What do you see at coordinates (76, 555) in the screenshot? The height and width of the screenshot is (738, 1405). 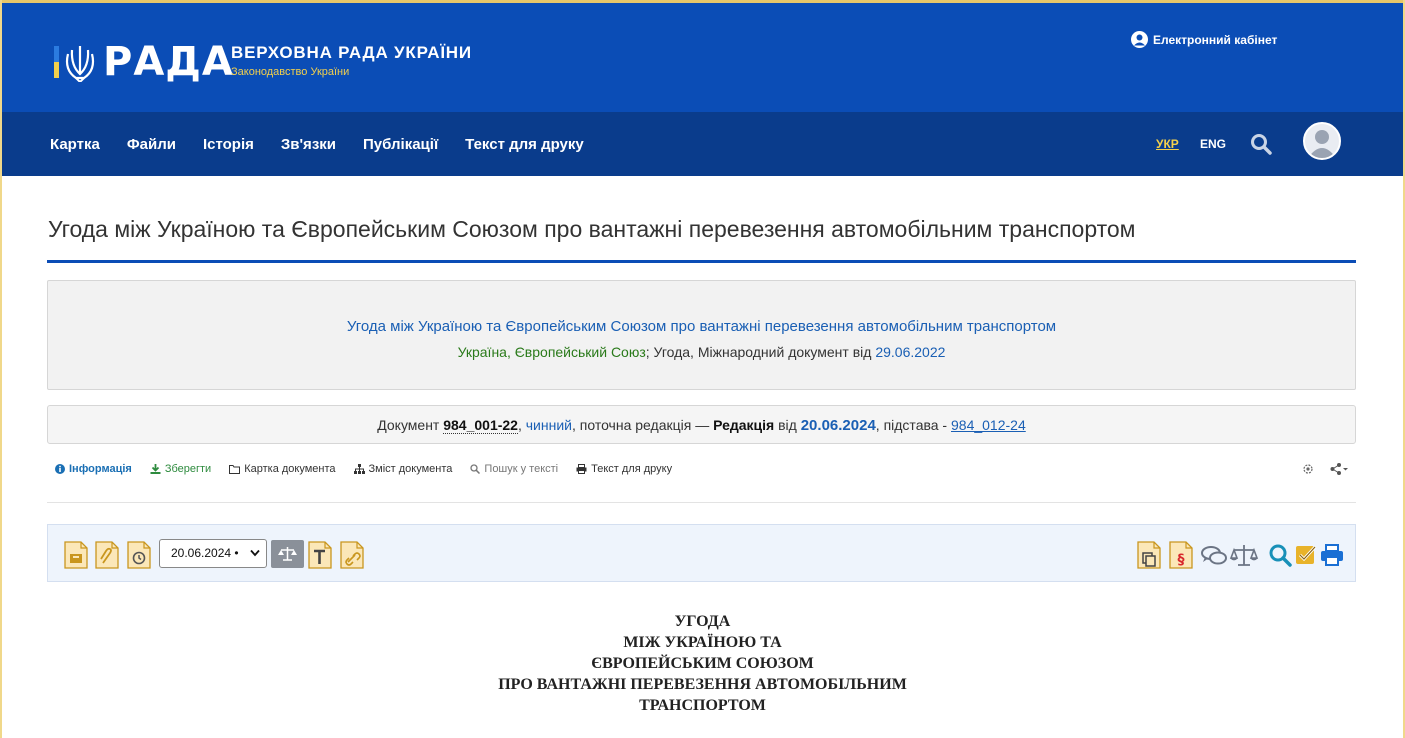 I see `archive-doc-icon` at bounding box center [76, 555].